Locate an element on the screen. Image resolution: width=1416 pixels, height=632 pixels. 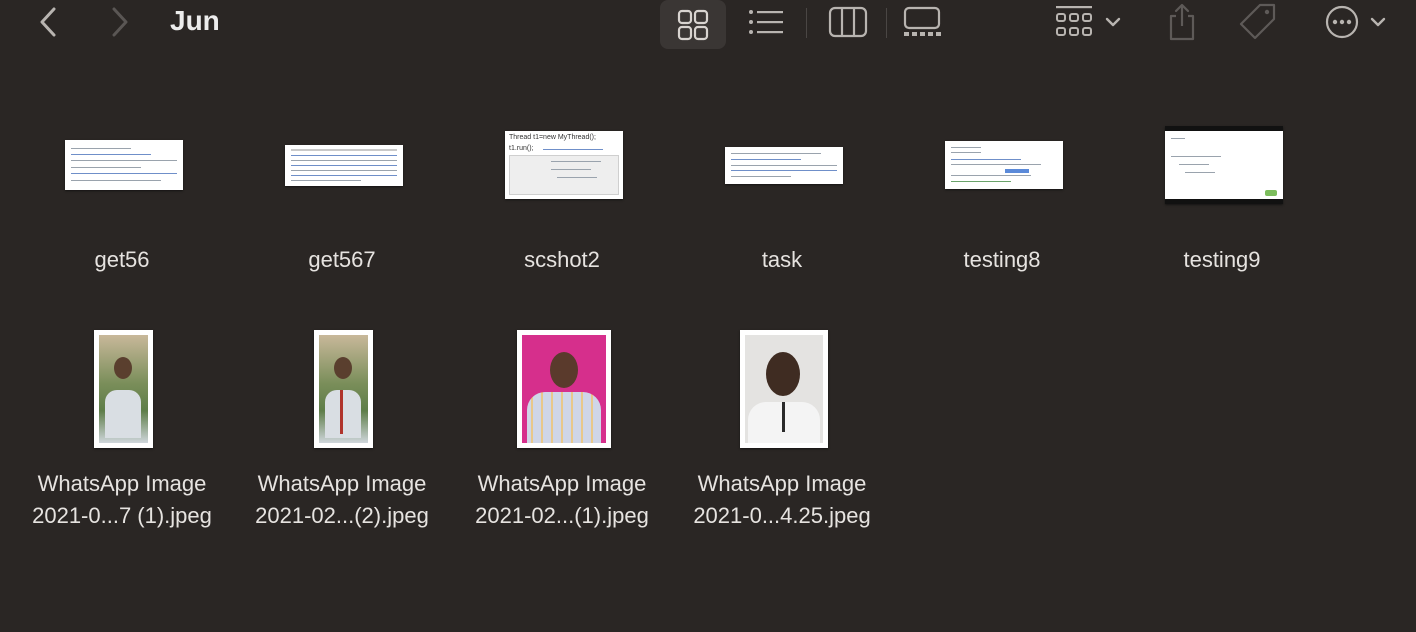
icon-view-button is located at coordinates (693, 24).